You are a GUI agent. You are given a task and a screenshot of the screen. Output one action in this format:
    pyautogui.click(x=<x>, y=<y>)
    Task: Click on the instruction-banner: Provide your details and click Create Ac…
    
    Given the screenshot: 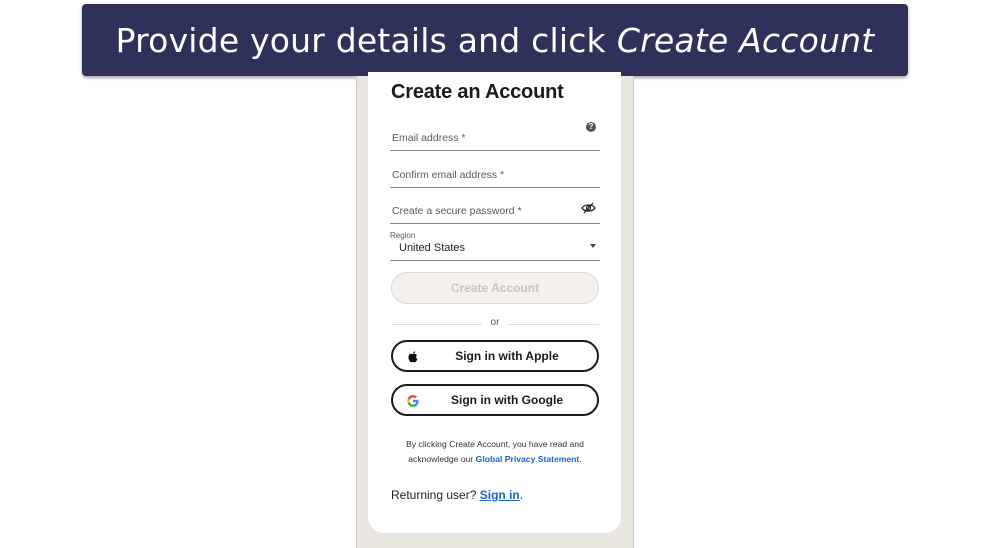 What is the action you would take?
    pyautogui.click(x=495, y=40)
    